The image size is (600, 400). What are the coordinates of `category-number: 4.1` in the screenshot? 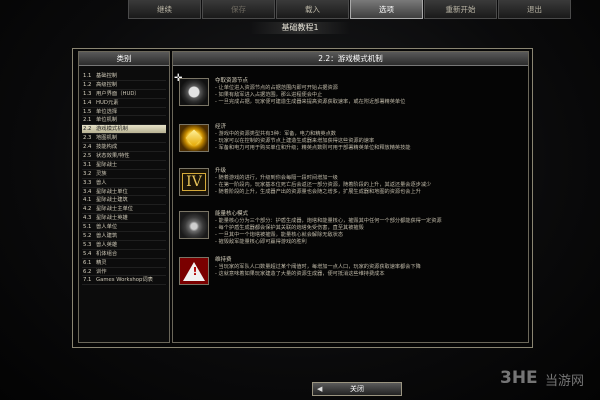 It's located at (87, 200).